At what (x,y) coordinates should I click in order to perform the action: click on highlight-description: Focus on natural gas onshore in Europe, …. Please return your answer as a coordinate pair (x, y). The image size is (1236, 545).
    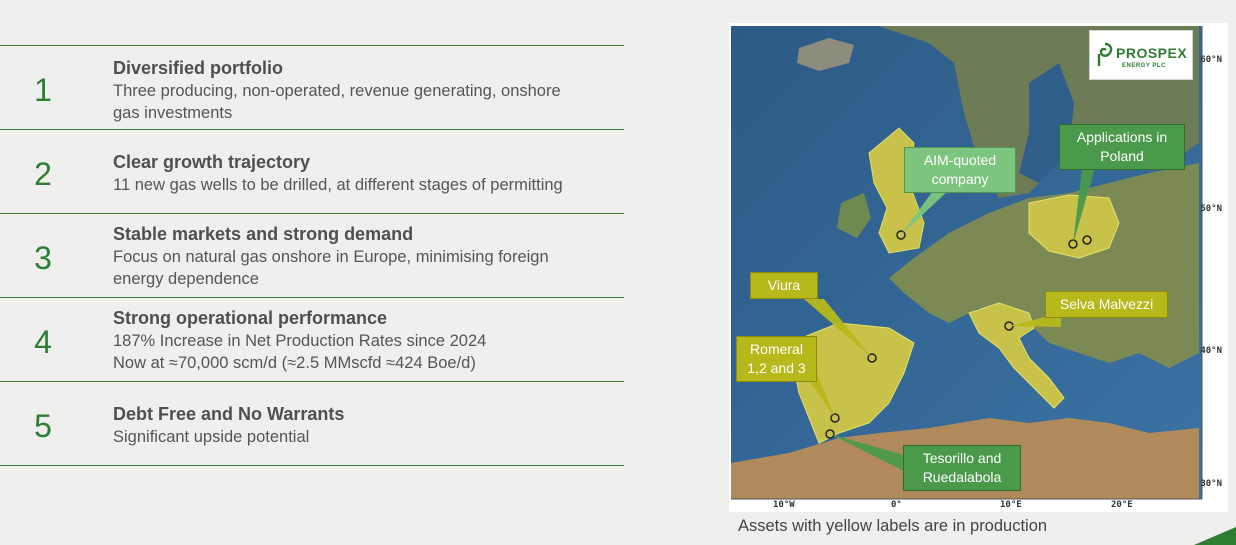
    Looking at the image, I should click on (363, 268).